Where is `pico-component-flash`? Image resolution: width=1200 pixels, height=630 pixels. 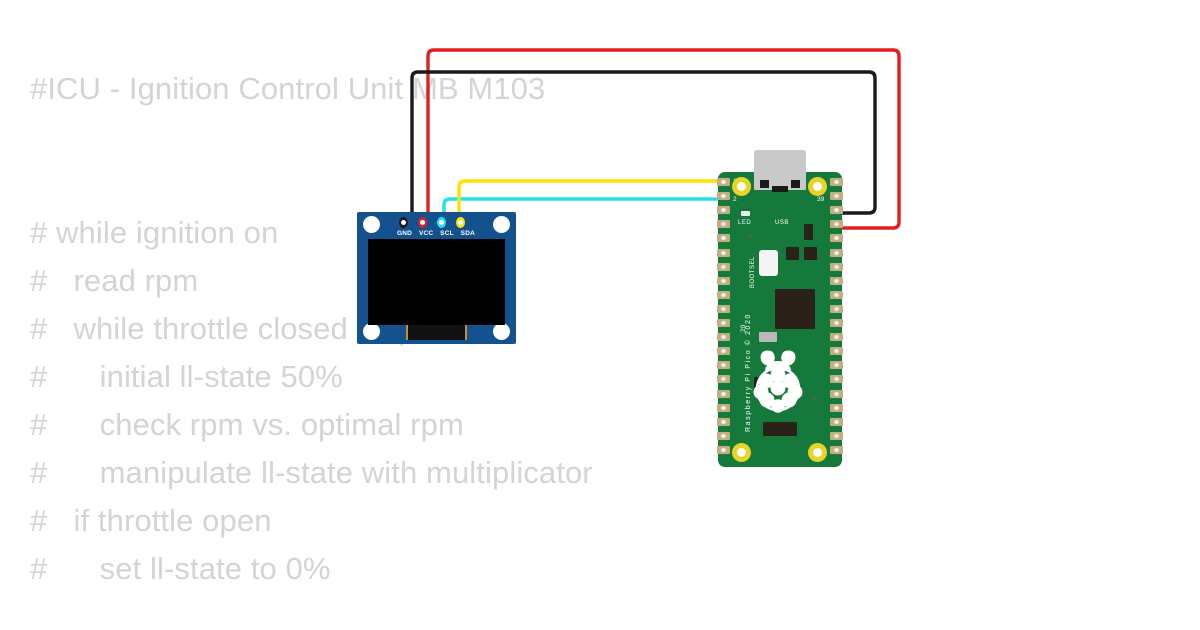
pico-component-flash is located at coordinates (808, 232).